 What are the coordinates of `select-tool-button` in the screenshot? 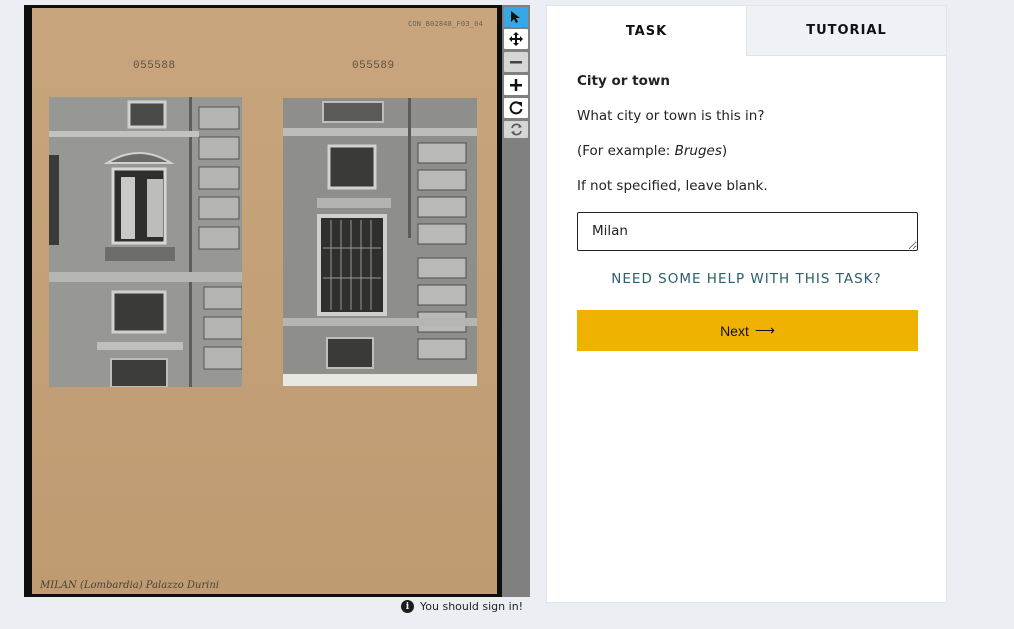 It's located at (516, 17).